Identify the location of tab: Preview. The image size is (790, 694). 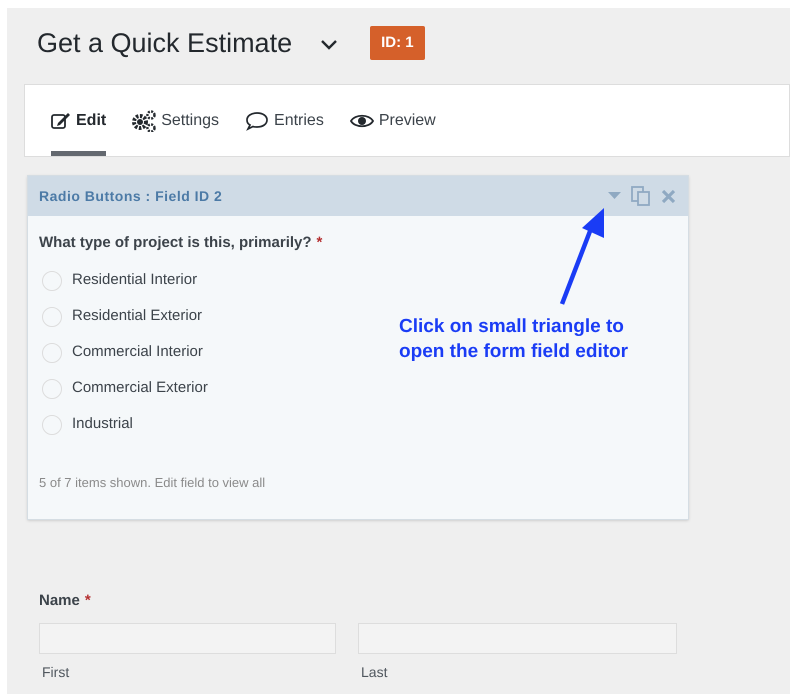
(393, 132).